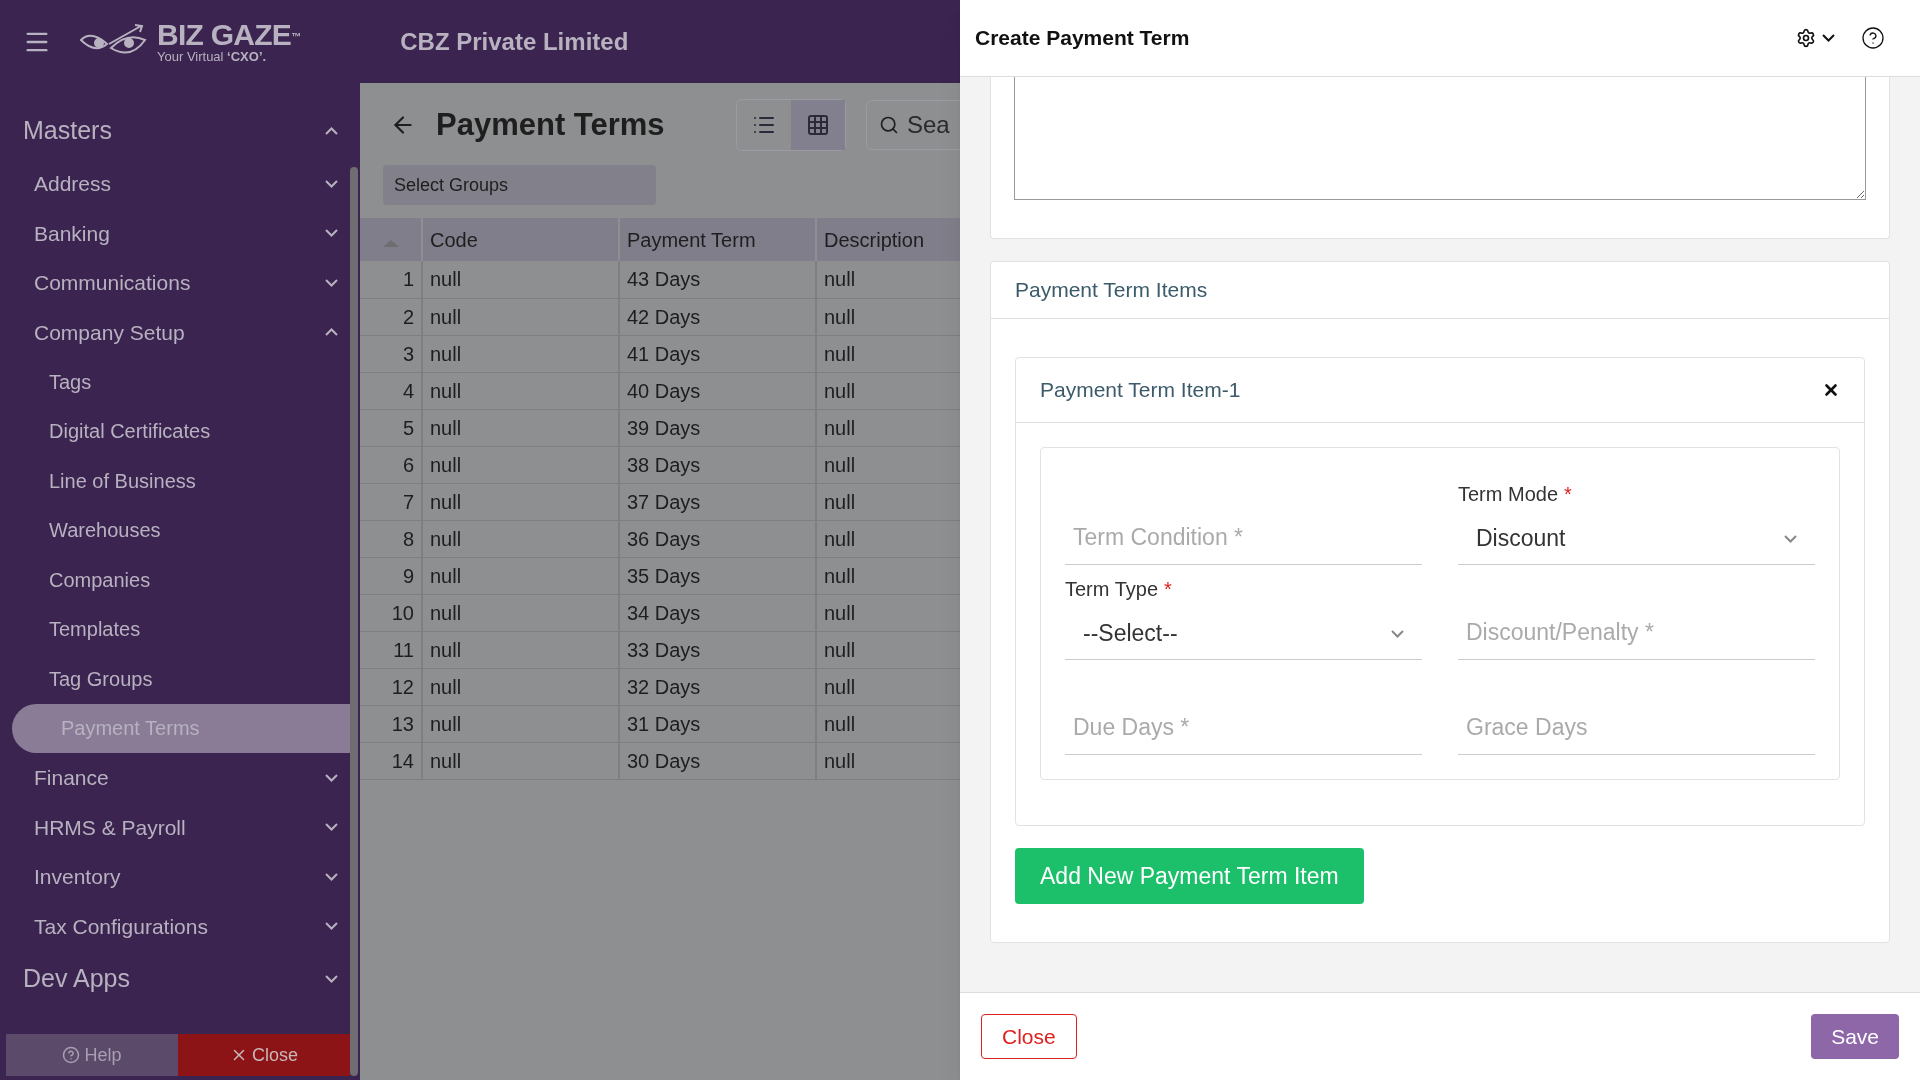  What do you see at coordinates (1831, 390) in the screenshot?
I see `close-icon` at bounding box center [1831, 390].